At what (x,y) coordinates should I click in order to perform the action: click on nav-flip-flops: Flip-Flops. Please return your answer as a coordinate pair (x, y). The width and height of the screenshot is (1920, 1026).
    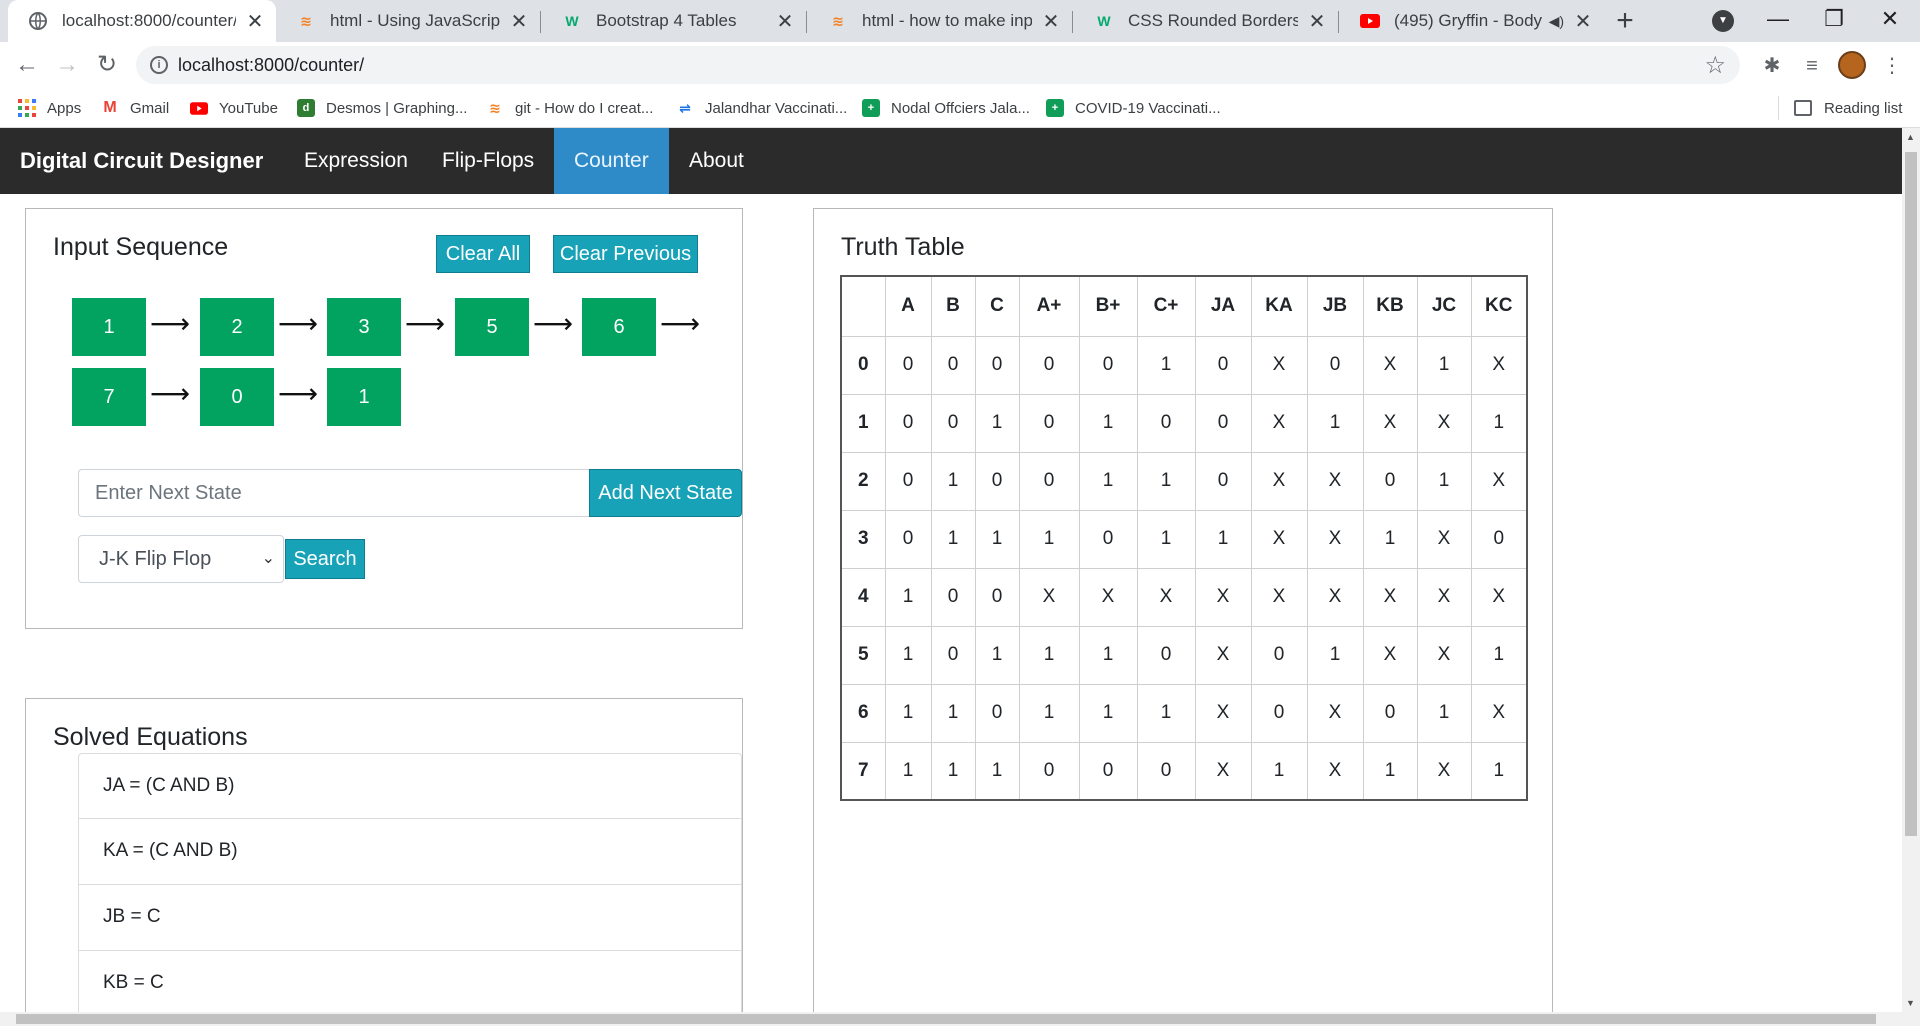
    Looking at the image, I should click on (488, 161).